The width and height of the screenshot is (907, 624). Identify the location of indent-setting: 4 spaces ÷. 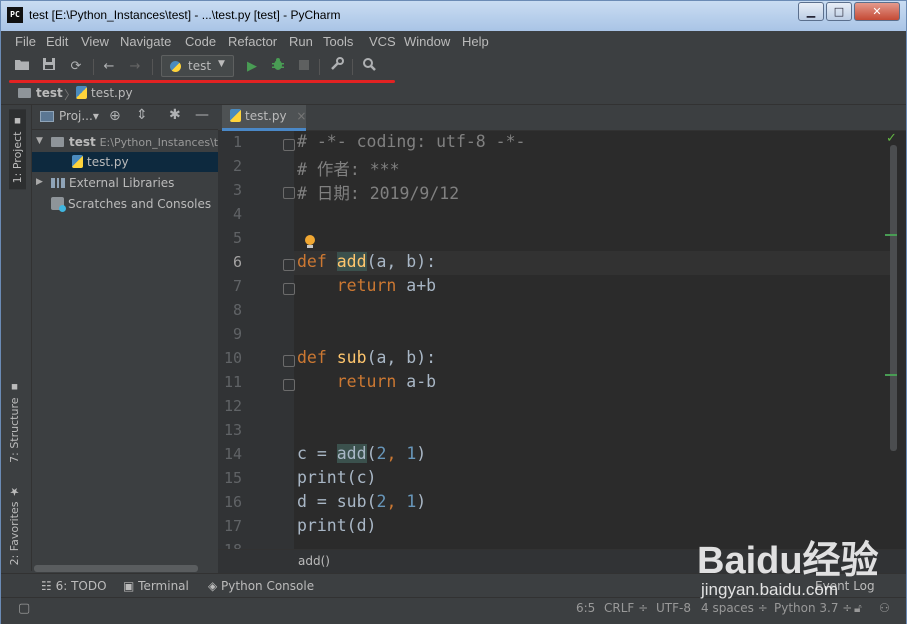
(734, 608).